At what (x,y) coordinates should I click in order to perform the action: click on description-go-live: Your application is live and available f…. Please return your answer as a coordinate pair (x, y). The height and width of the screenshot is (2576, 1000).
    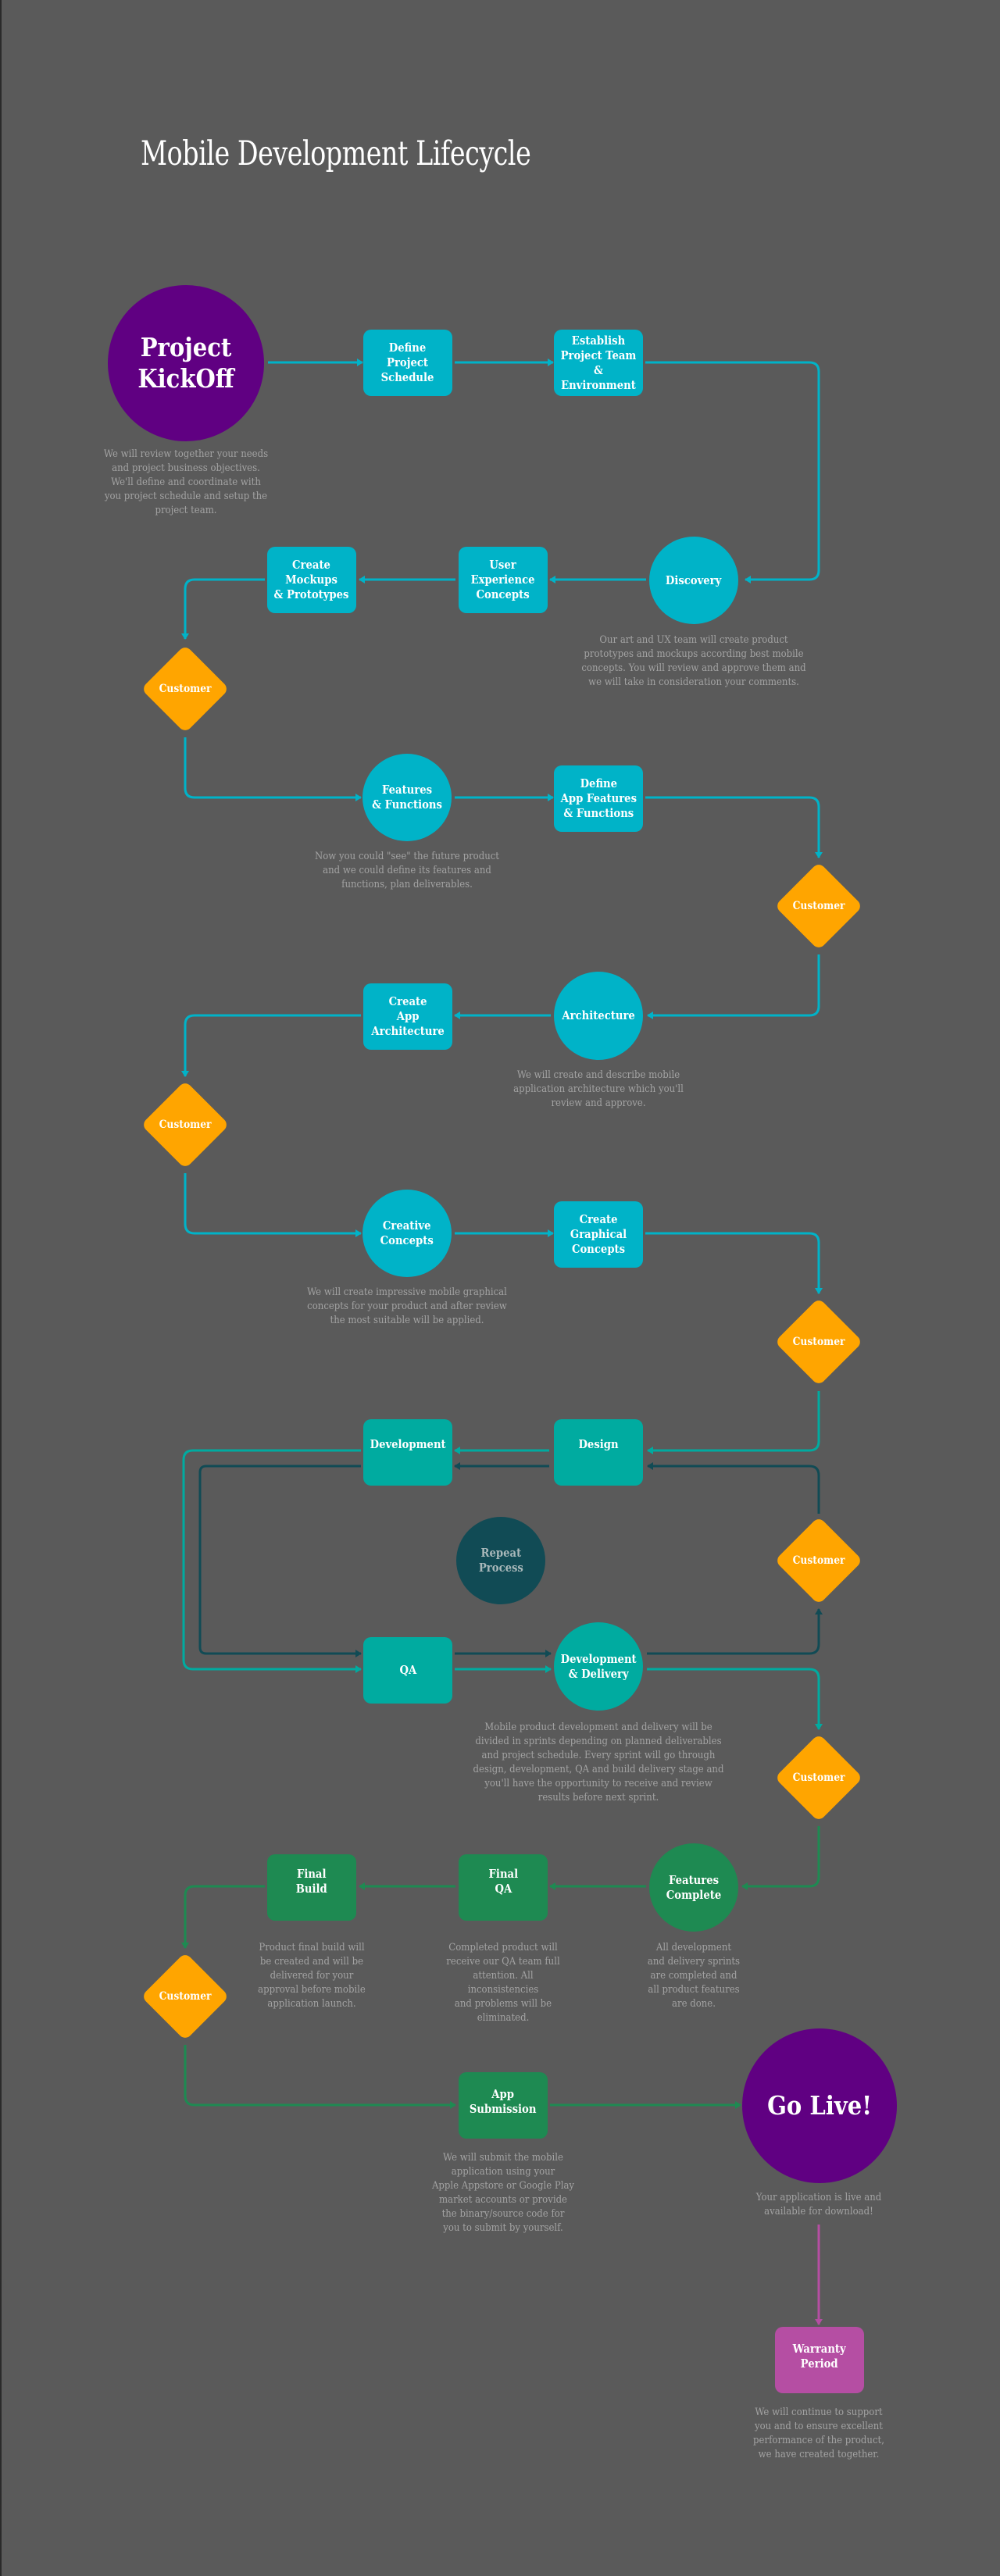
    Looking at the image, I should click on (818, 2204).